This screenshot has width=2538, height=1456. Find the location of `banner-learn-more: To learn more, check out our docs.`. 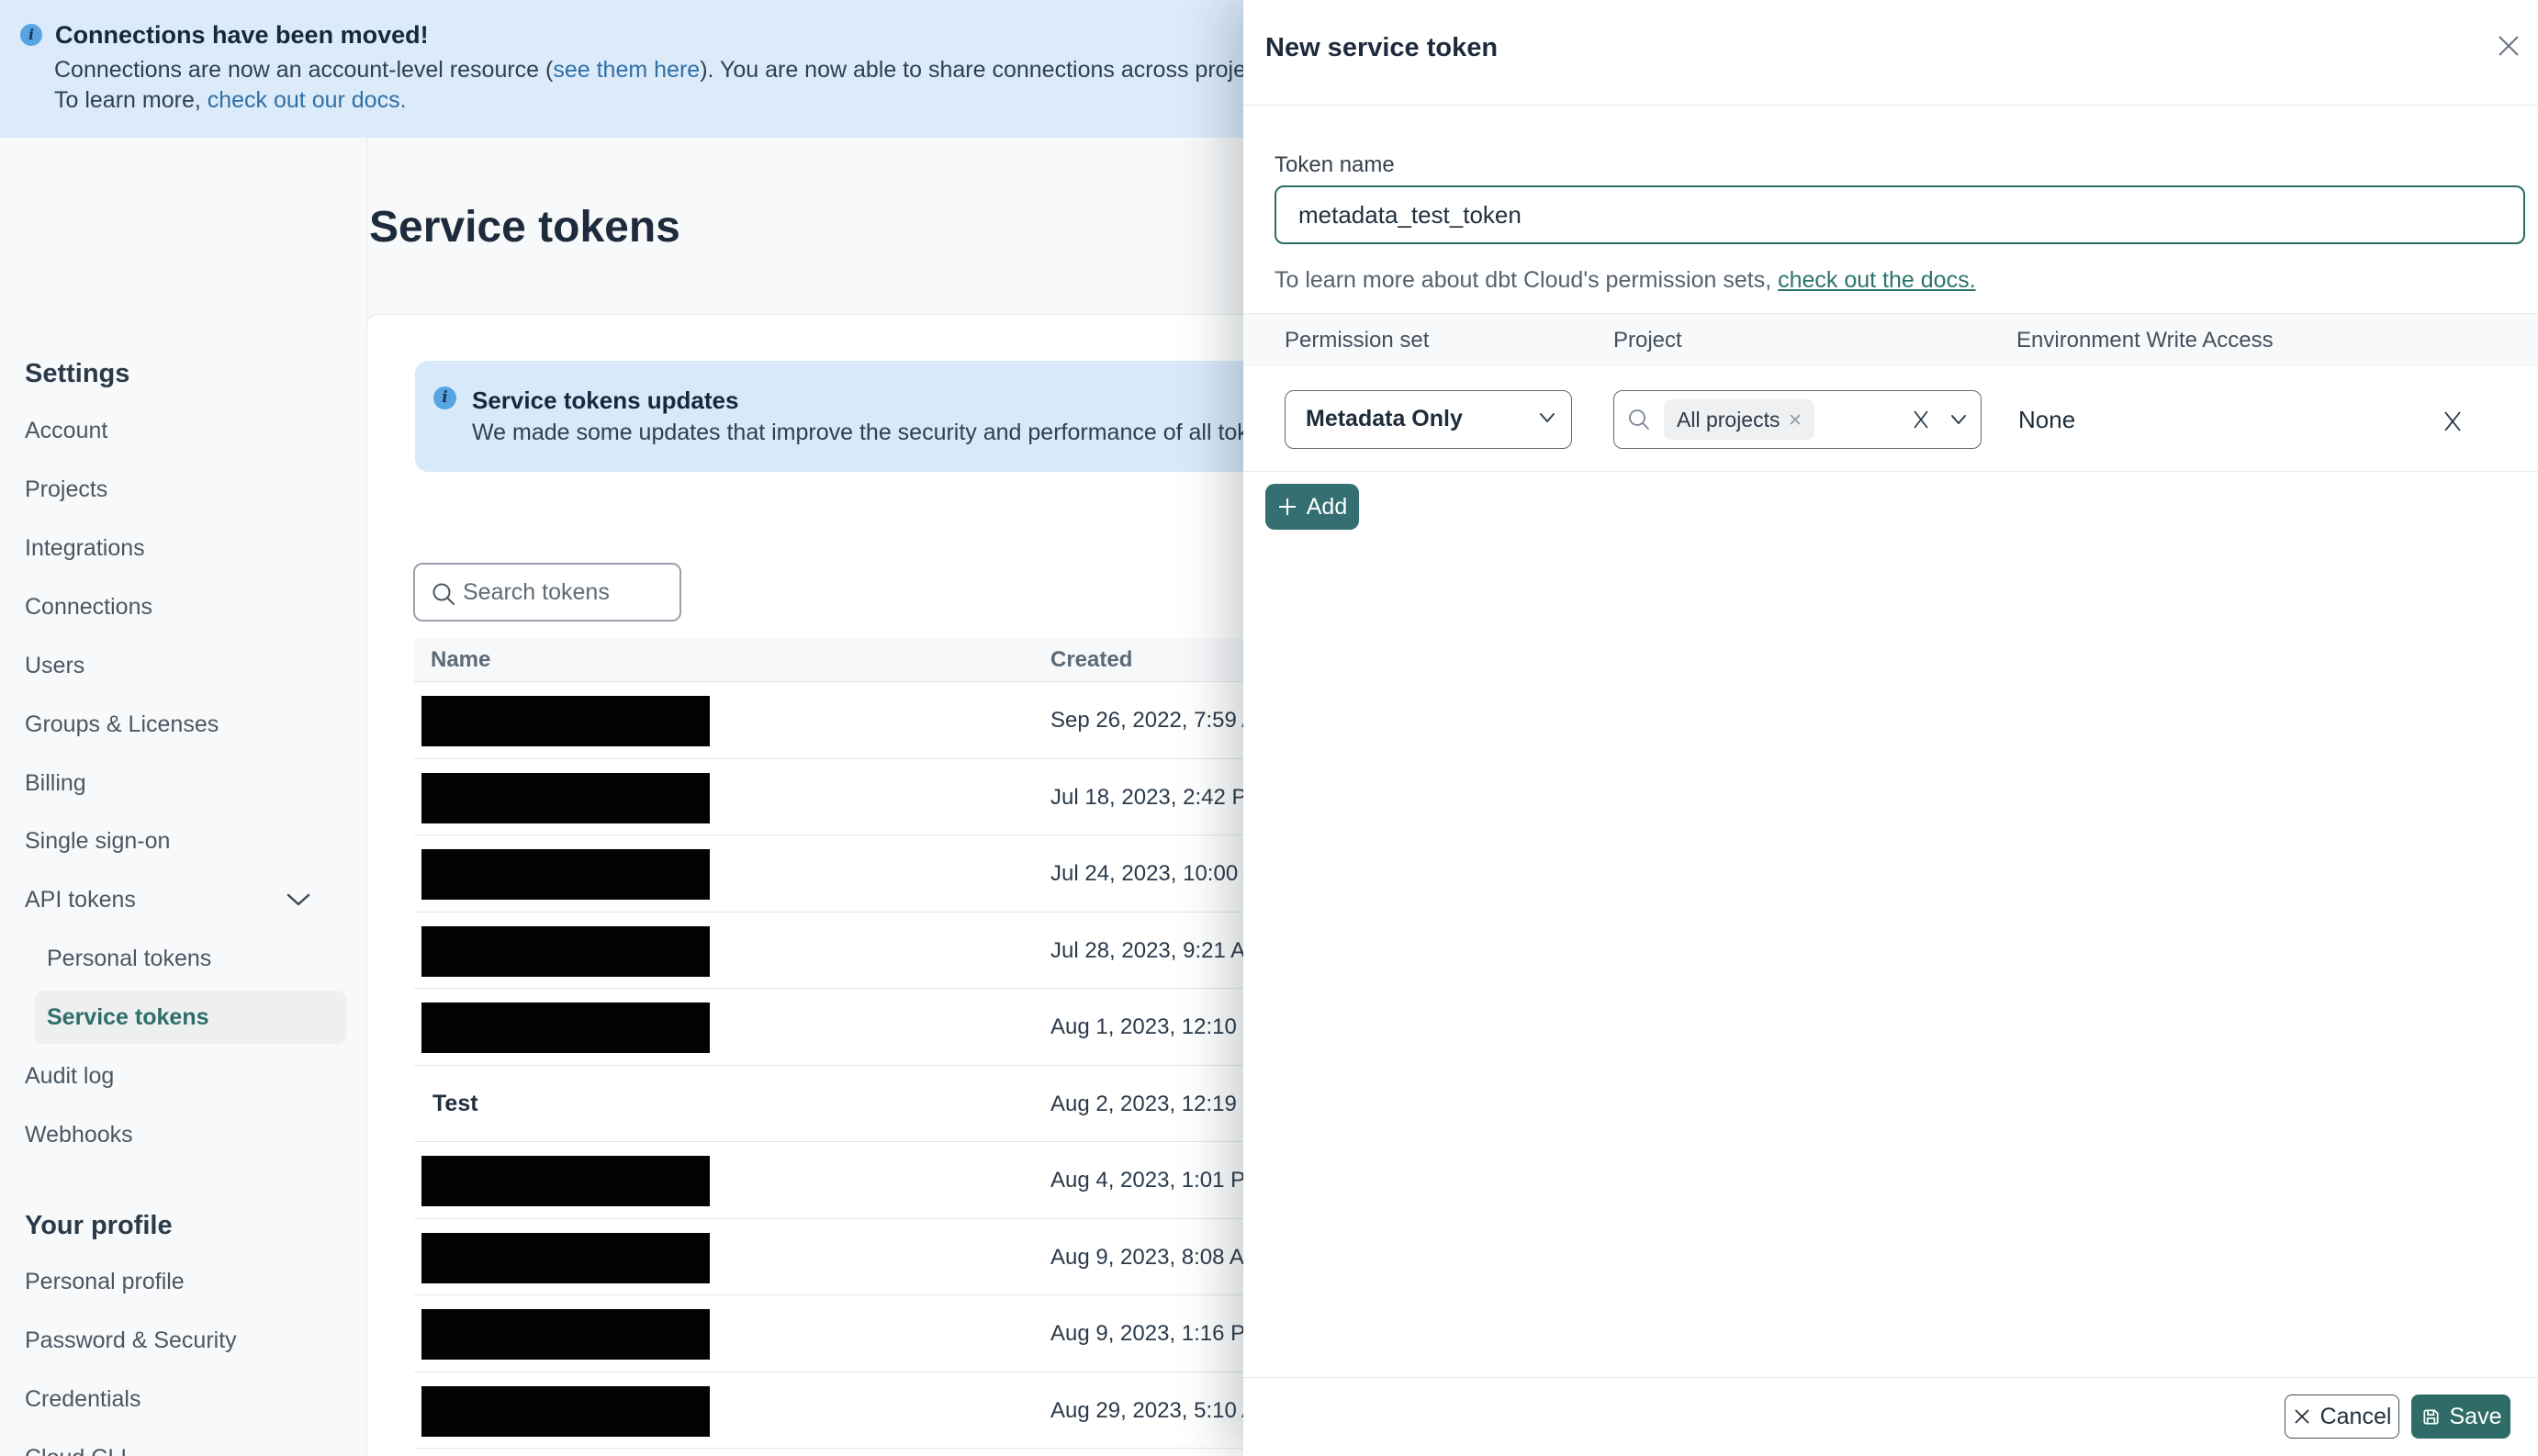

banner-learn-more: To learn more, check out our docs. is located at coordinates (230, 100).